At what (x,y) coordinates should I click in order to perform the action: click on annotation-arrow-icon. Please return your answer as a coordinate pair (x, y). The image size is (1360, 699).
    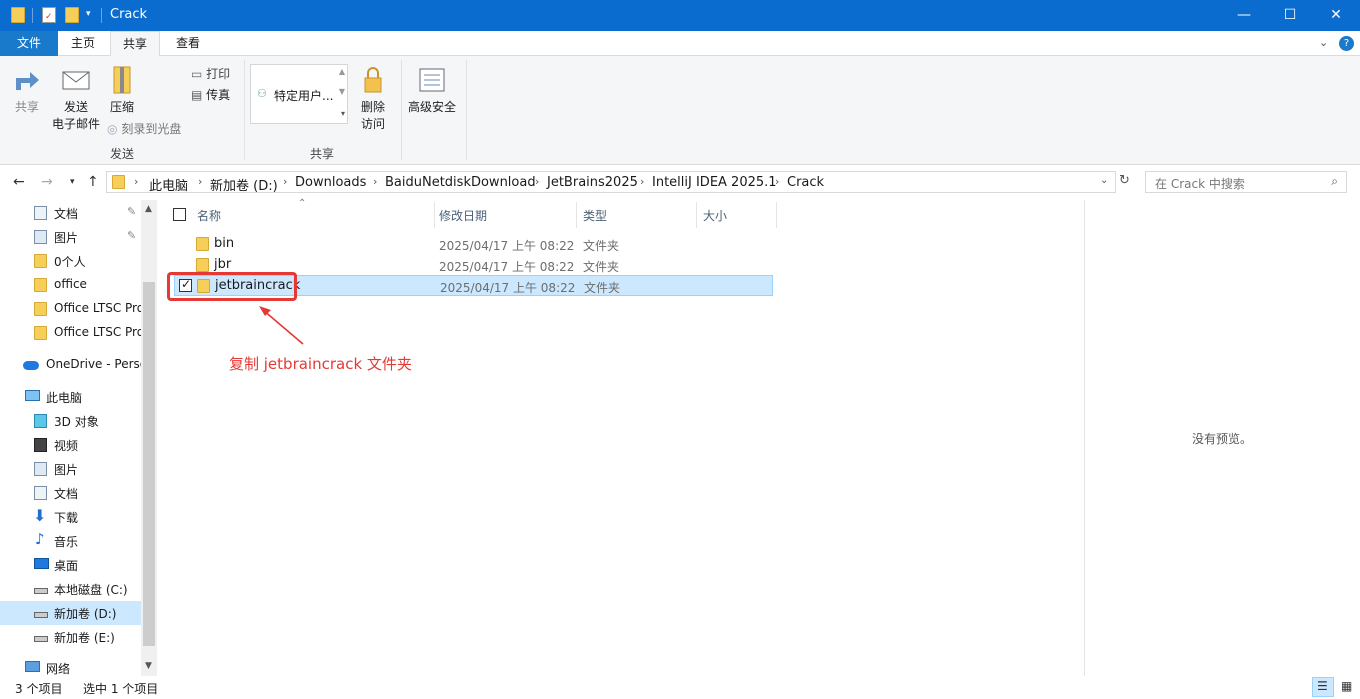
    Looking at the image, I should click on (281, 325).